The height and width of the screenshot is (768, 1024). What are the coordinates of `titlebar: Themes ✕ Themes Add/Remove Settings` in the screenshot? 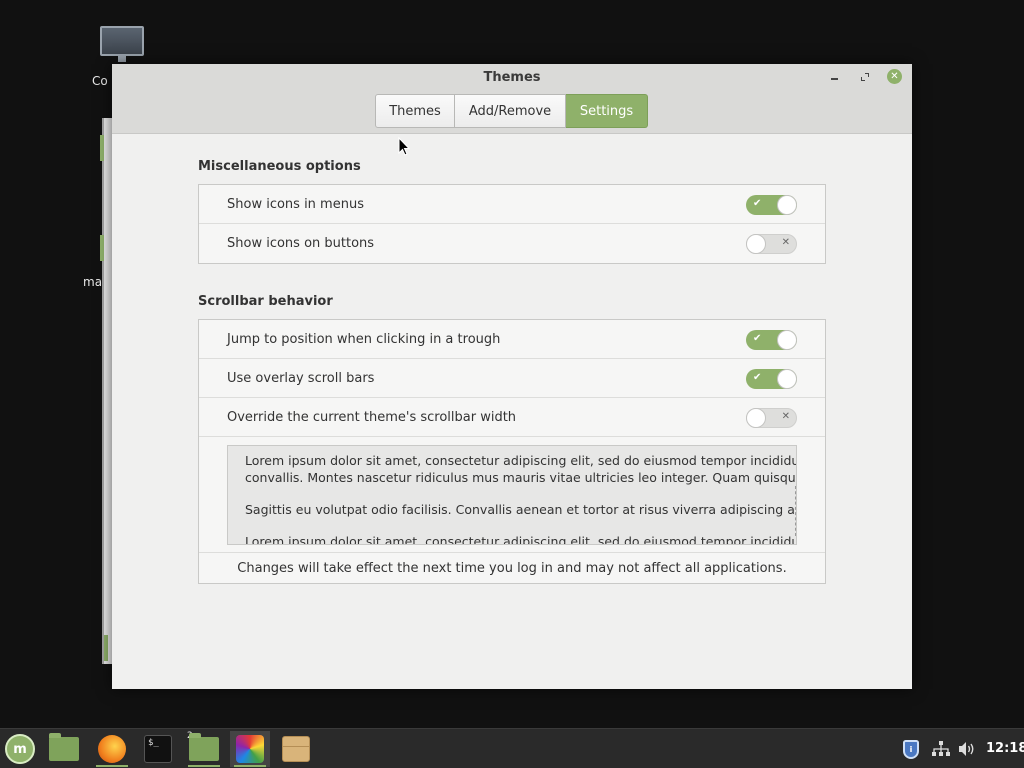 It's located at (512, 99).